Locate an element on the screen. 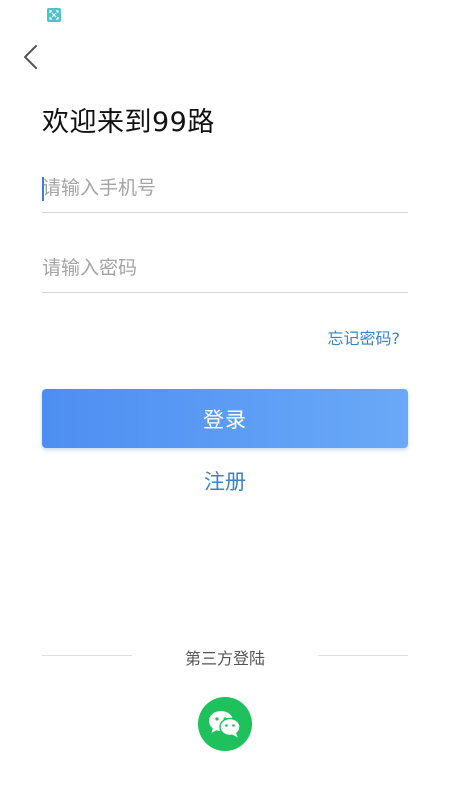  register-link: 注册 is located at coordinates (225, 481).